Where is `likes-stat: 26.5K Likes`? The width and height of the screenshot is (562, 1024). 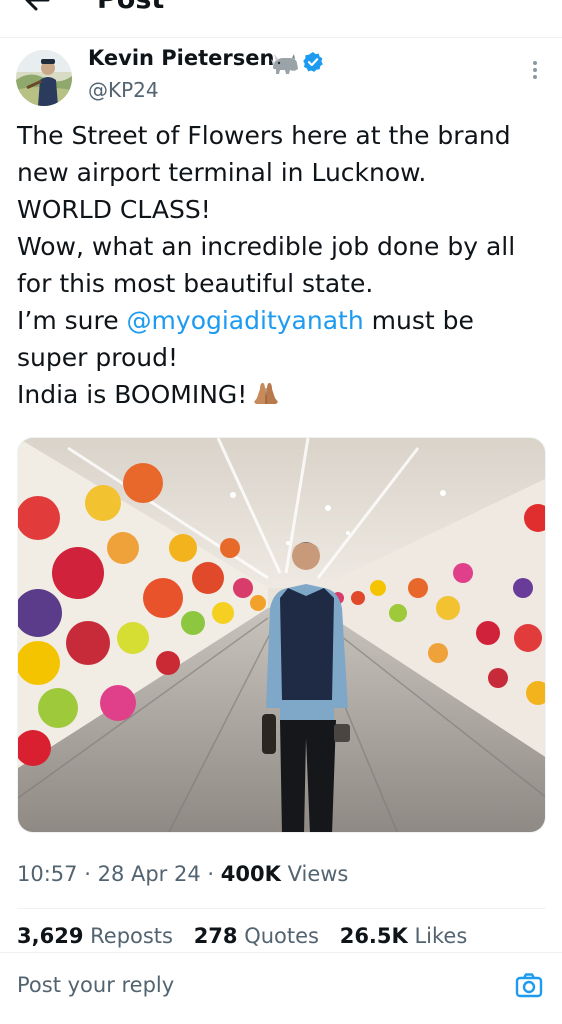
likes-stat: 26.5K Likes is located at coordinates (404, 936).